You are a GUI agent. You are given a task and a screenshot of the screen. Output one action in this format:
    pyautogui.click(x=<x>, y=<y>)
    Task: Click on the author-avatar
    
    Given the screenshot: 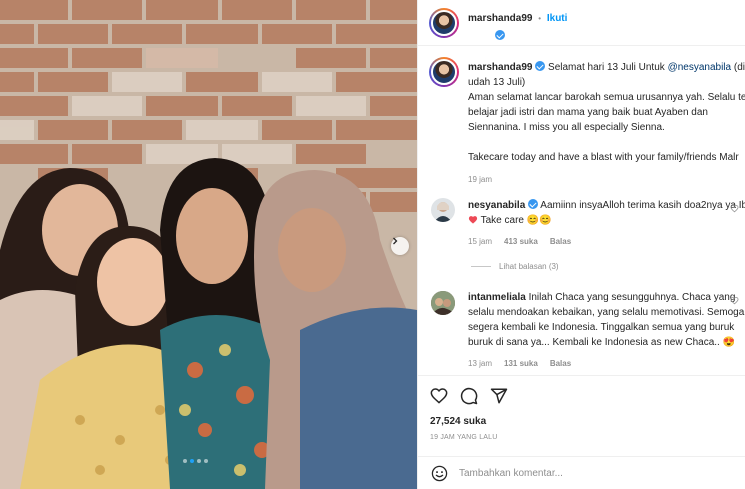 What is the action you would take?
    pyautogui.click(x=444, y=23)
    